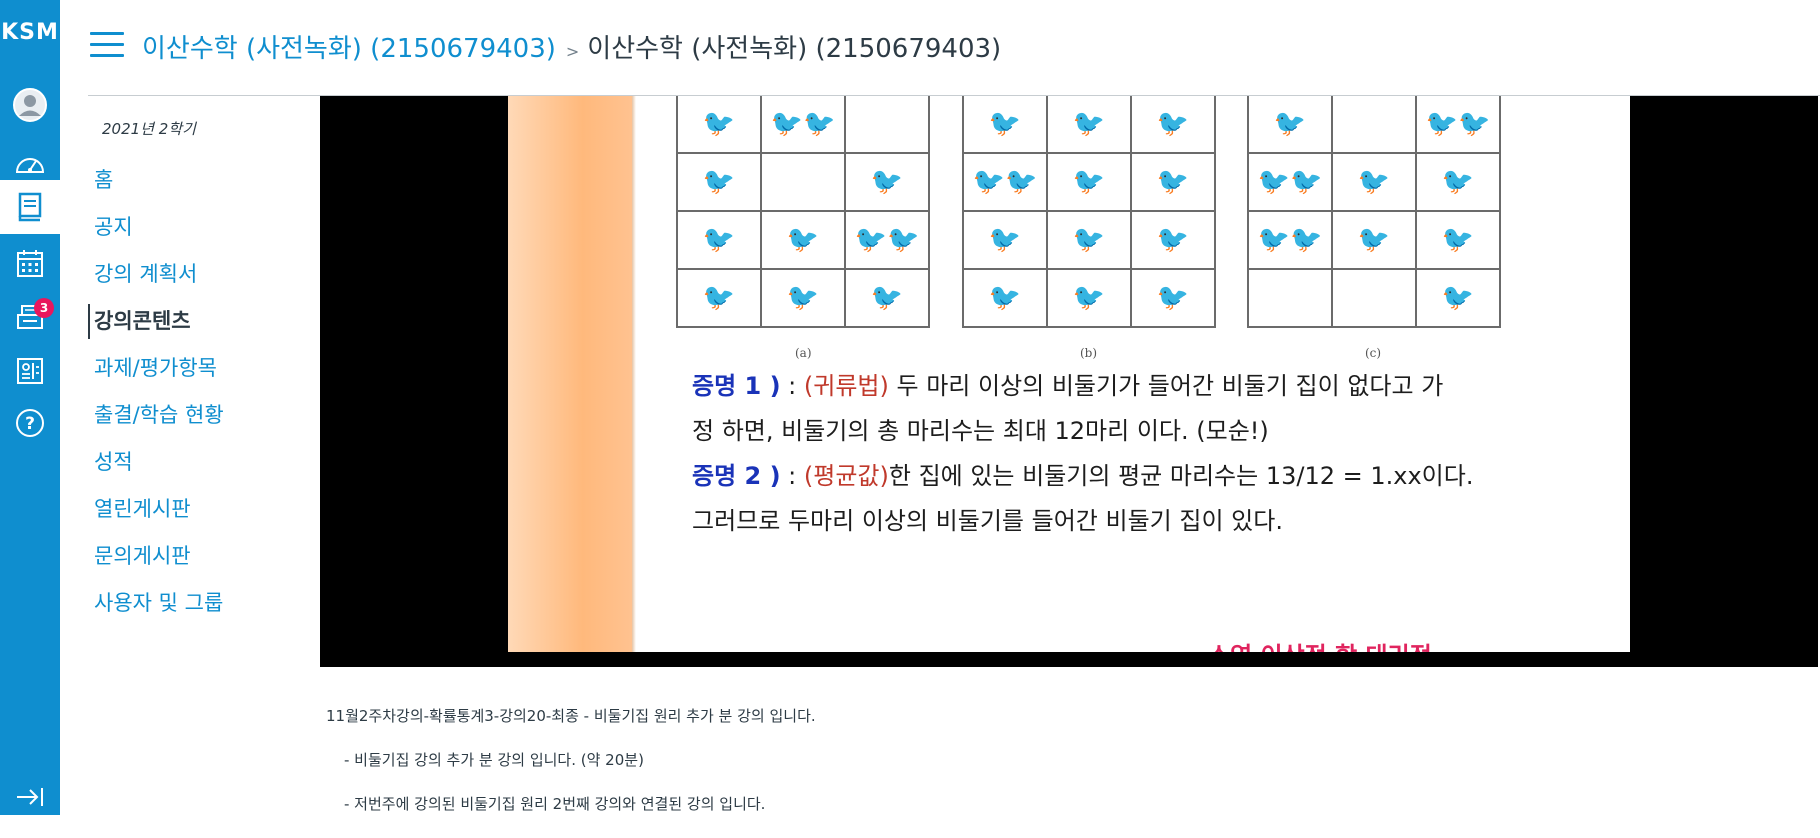  What do you see at coordinates (1089, 353) in the screenshot?
I see `grid-caption-b: (b)` at bounding box center [1089, 353].